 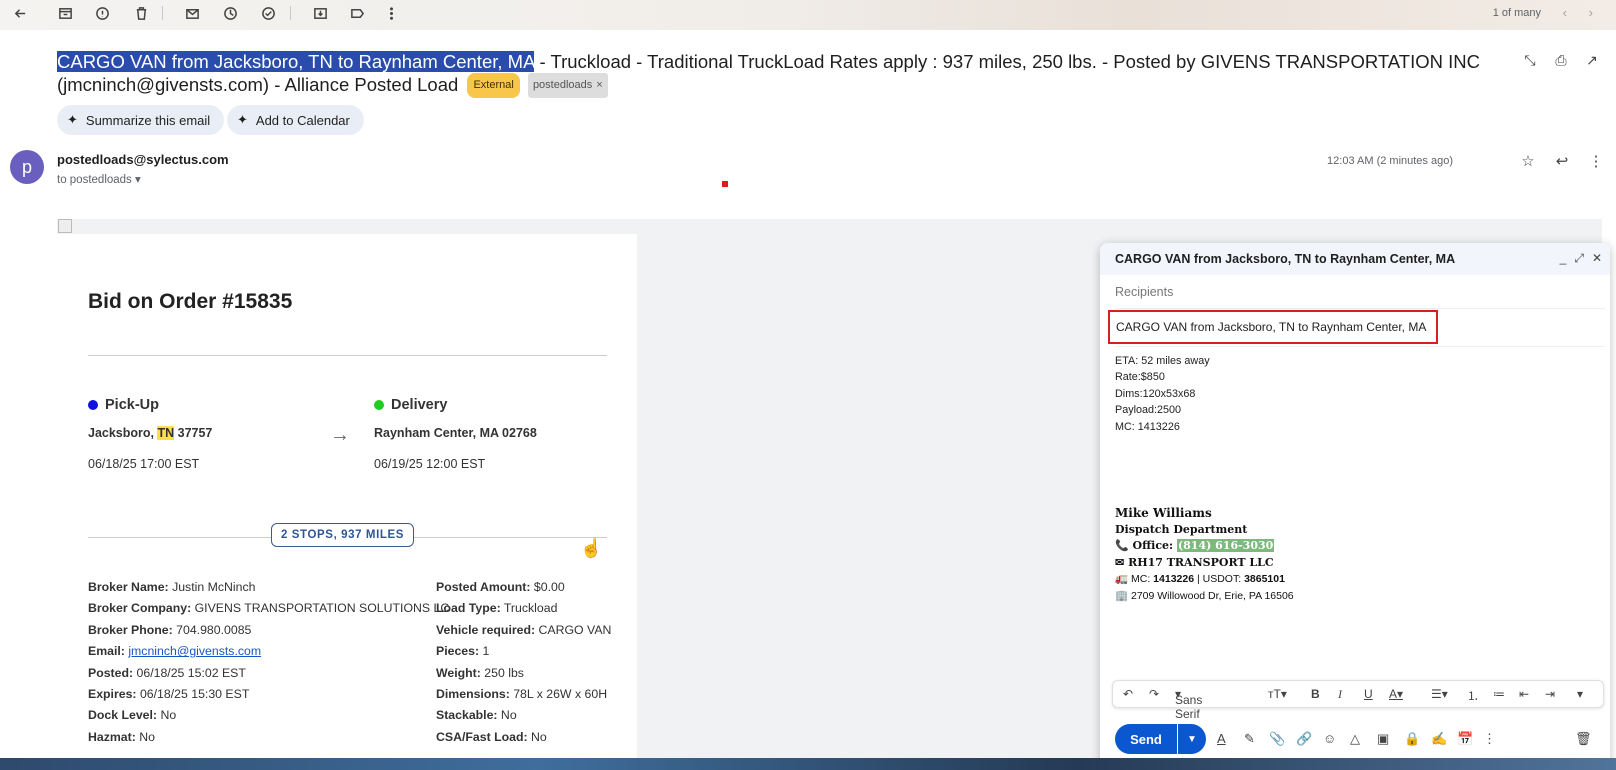 What do you see at coordinates (27, 167) in the screenshot?
I see `avatar: p` at bounding box center [27, 167].